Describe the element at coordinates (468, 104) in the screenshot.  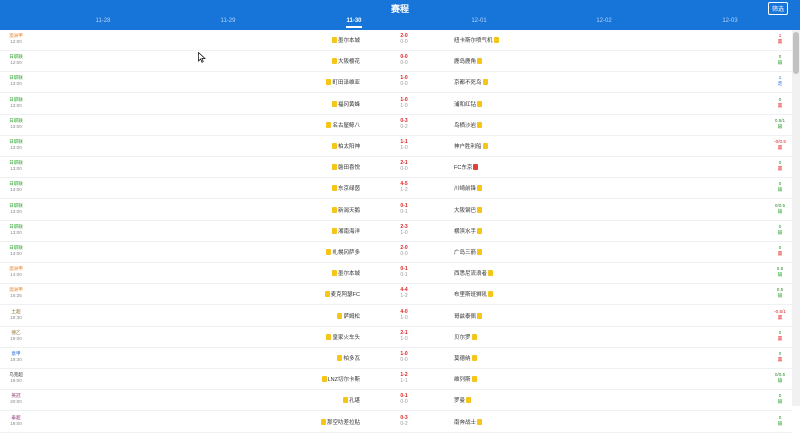
I see `away-team: 浦和红钻` at that location.